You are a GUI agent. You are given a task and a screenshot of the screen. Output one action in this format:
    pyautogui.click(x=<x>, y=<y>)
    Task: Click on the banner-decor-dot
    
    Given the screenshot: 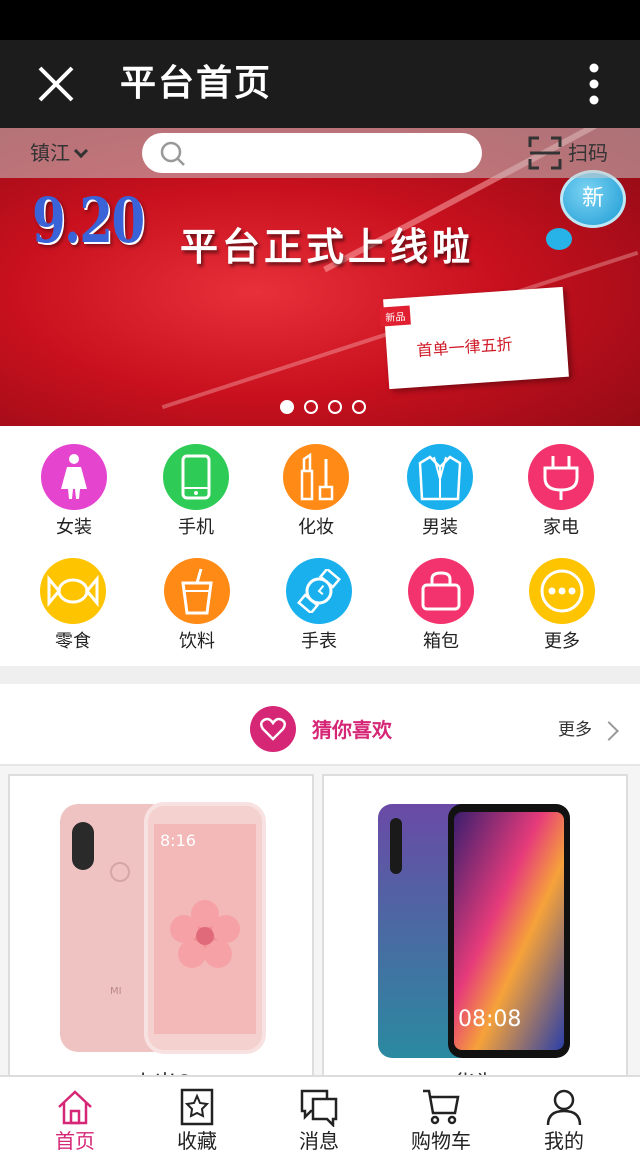 What is the action you would take?
    pyautogui.click(x=559, y=239)
    